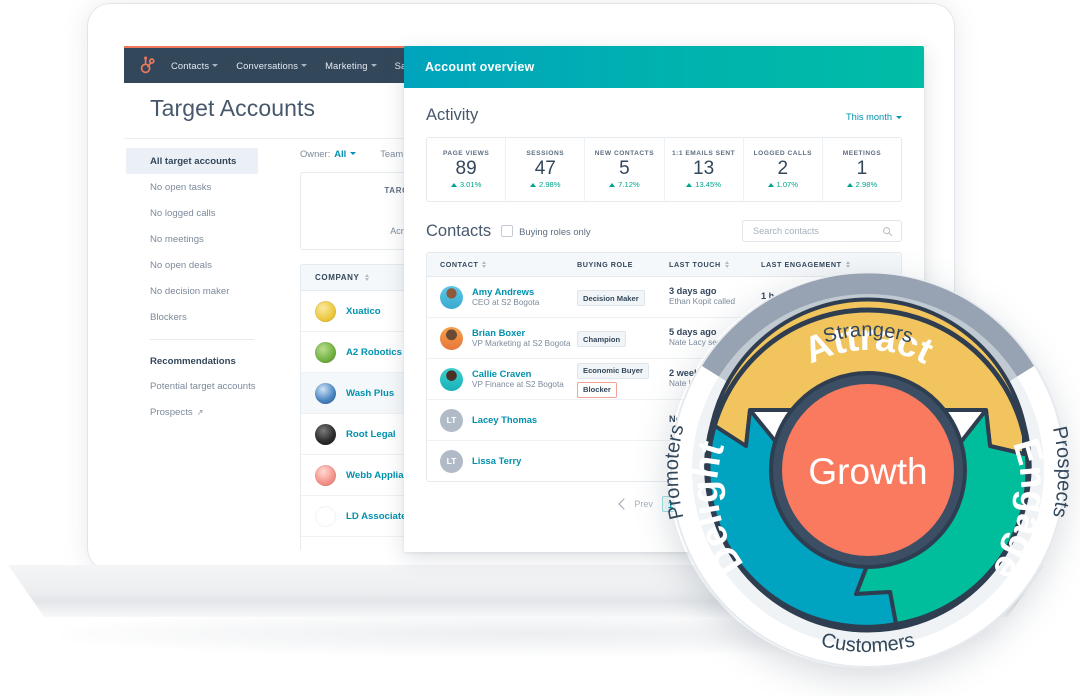 Image resolution: width=1080 pixels, height=696 pixels. I want to click on metric-sessions: SESSIONS 47 2.98%, so click(546, 169).